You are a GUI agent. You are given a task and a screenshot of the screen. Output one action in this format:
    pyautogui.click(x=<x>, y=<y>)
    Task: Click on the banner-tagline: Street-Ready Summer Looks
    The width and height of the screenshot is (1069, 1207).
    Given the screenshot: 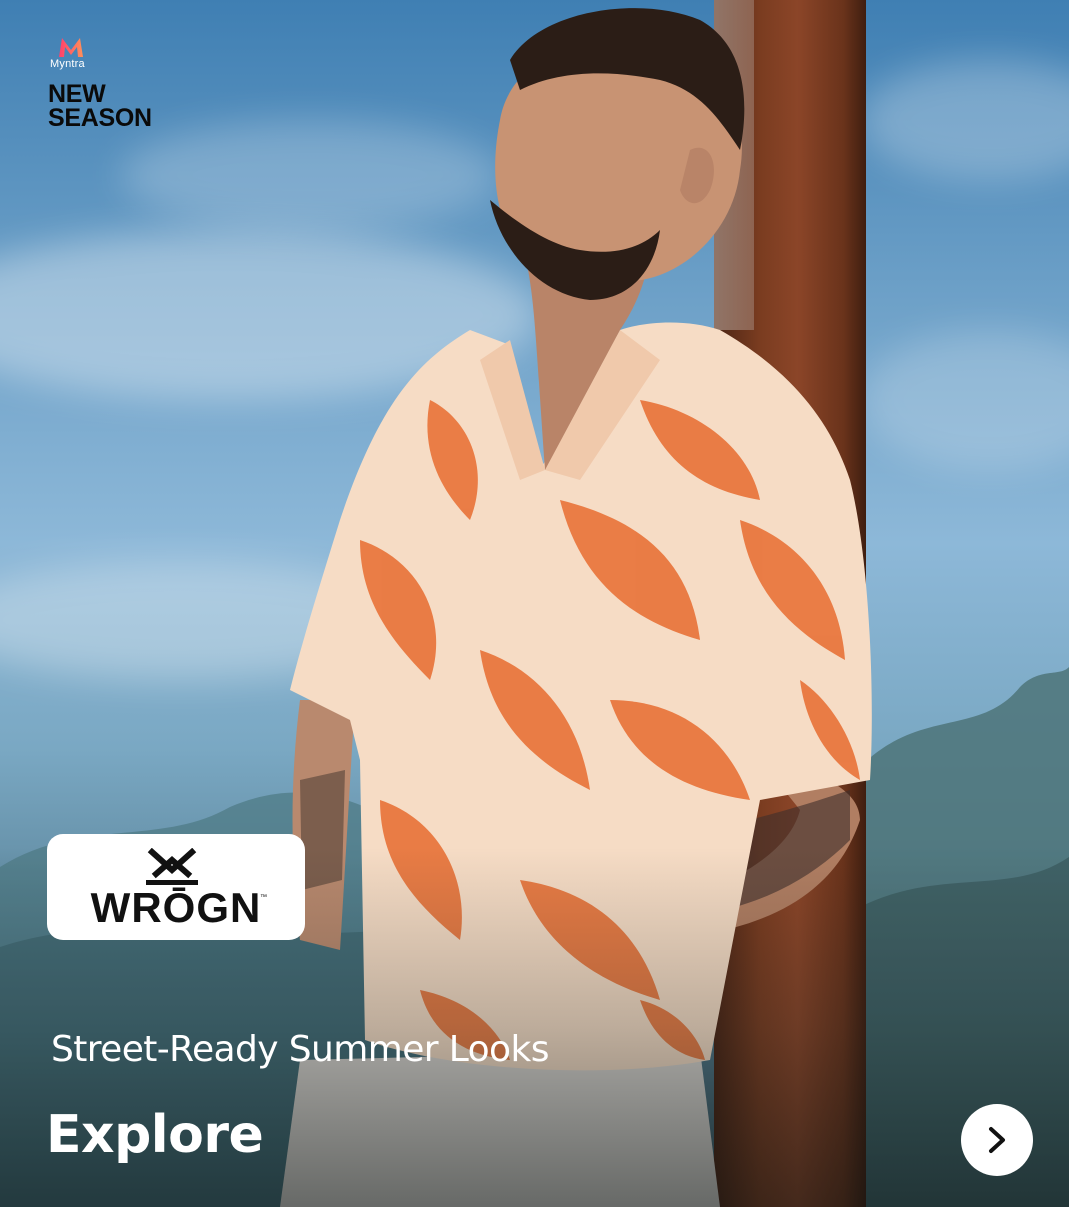 What is the action you would take?
    pyautogui.click(x=300, y=1049)
    